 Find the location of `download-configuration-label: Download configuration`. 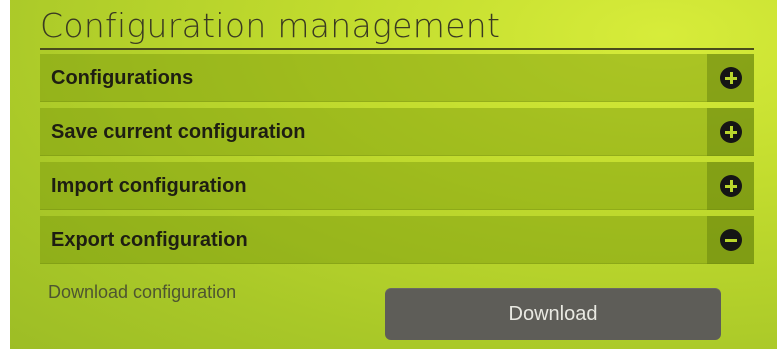

download-configuration-label: Download configuration is located at coordinates (142, 292).